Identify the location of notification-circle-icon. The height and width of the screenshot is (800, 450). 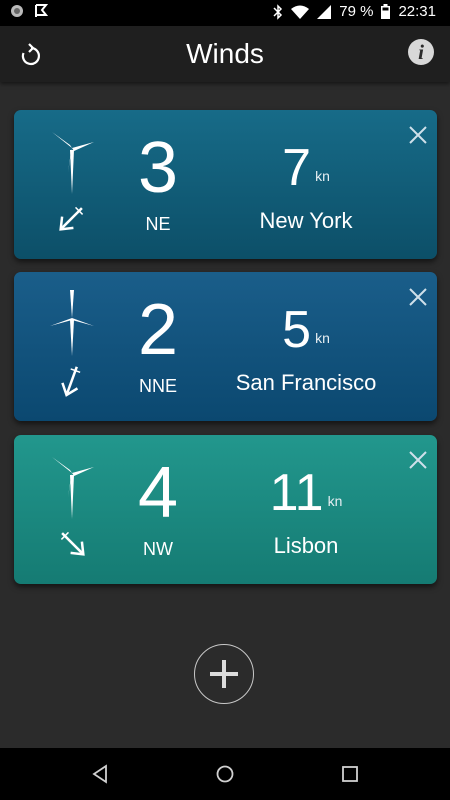
(17, 11).